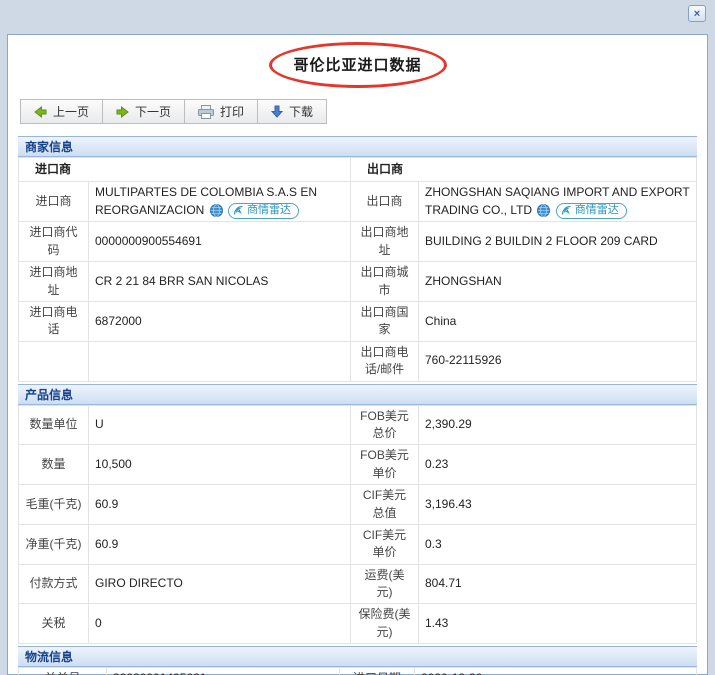 This screenshot has height=675, width=715. What do you see at coordinates (53, 281) in the screenshot?
I see `field-label: 进口商地址` at bounding box center [53, 281].